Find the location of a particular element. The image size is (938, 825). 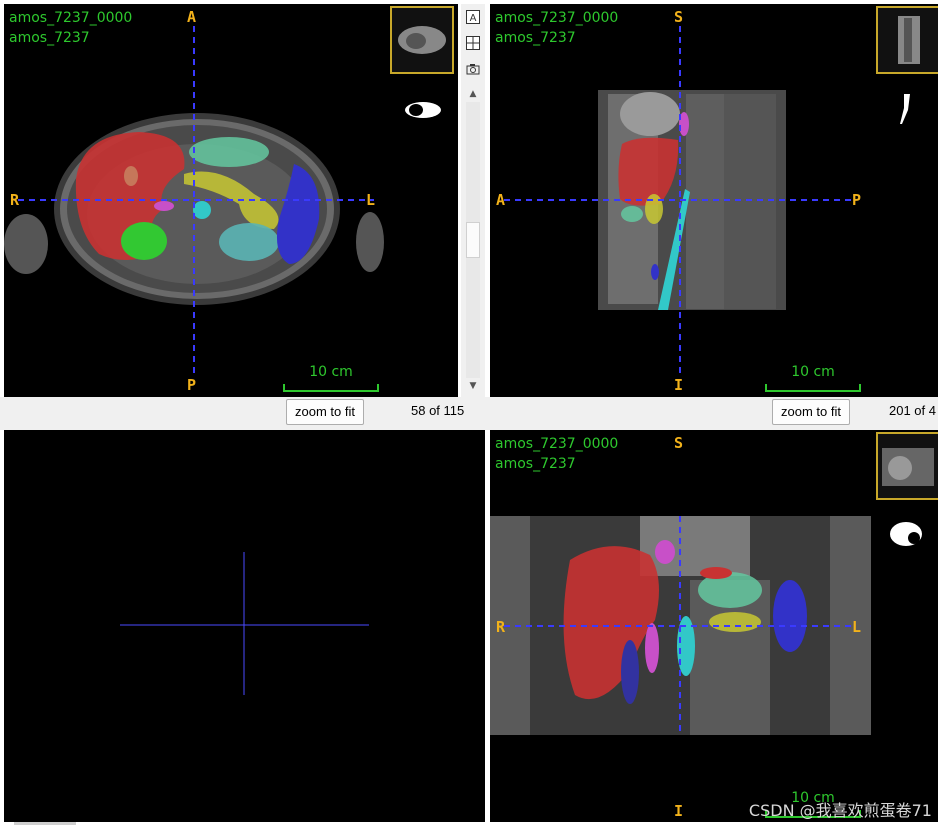

coronal-image is located at coordinates (680, 625).